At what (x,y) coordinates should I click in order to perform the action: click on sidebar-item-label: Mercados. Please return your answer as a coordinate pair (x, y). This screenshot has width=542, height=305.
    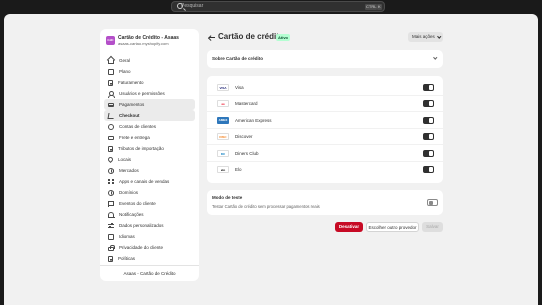
    Looking at the image, I should click on (129, 170).